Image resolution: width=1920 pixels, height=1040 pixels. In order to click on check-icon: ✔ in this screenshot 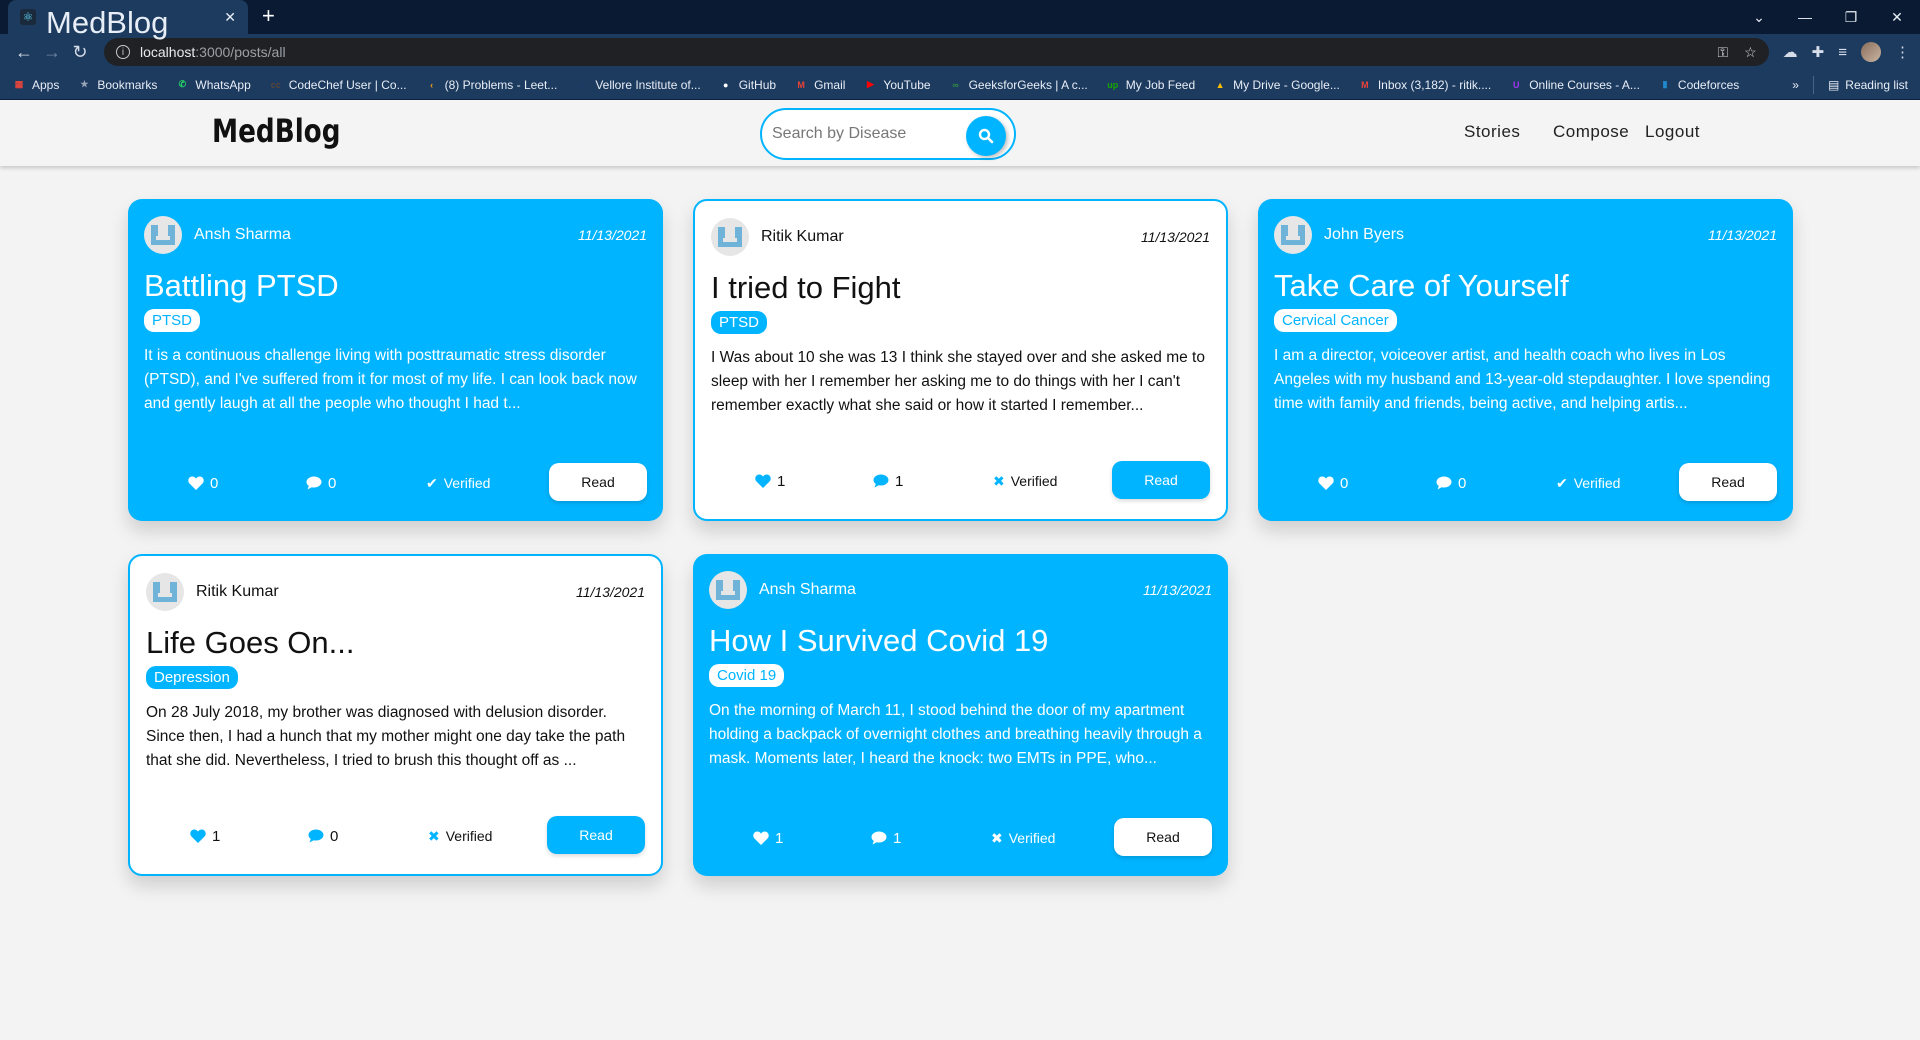, I will do `click(432, 482)`.